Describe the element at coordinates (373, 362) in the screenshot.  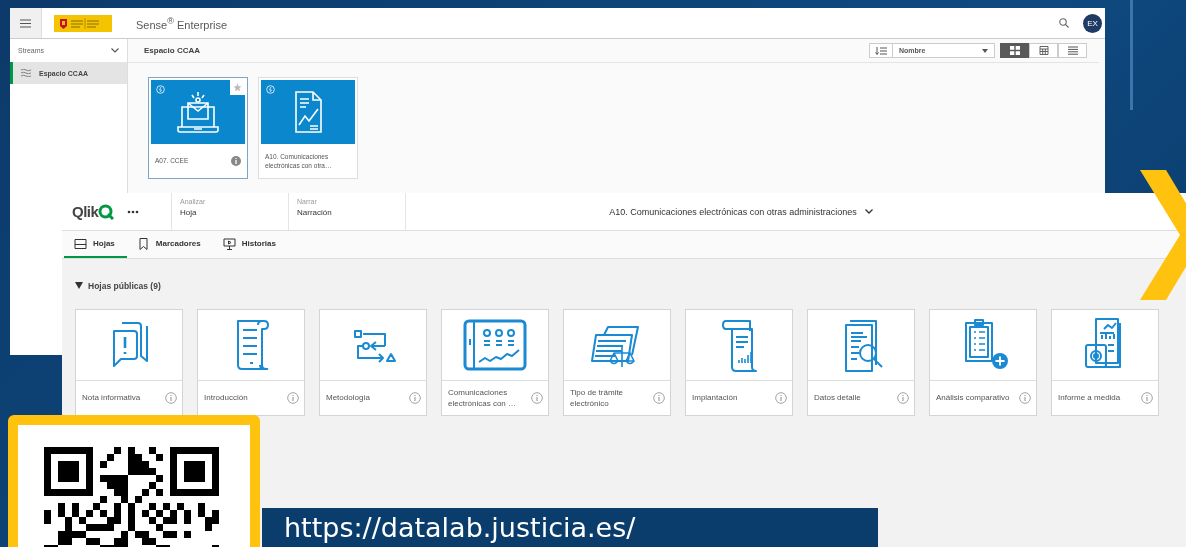
I see `sheet-card: Metodología` at that location.